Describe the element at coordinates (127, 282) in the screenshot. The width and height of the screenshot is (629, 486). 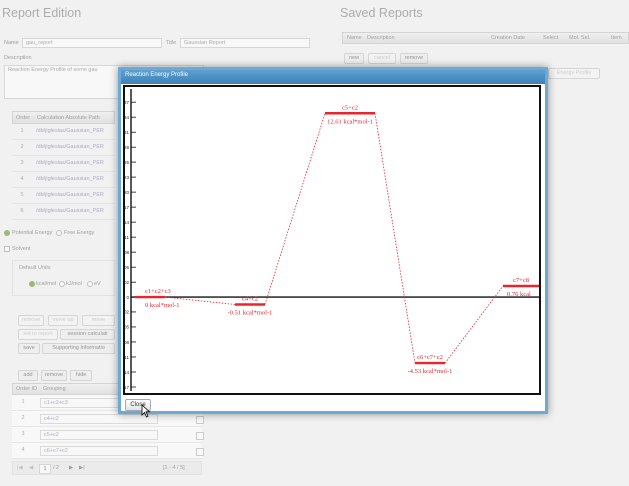
I see `y-tick-label: 1.02` at that location.